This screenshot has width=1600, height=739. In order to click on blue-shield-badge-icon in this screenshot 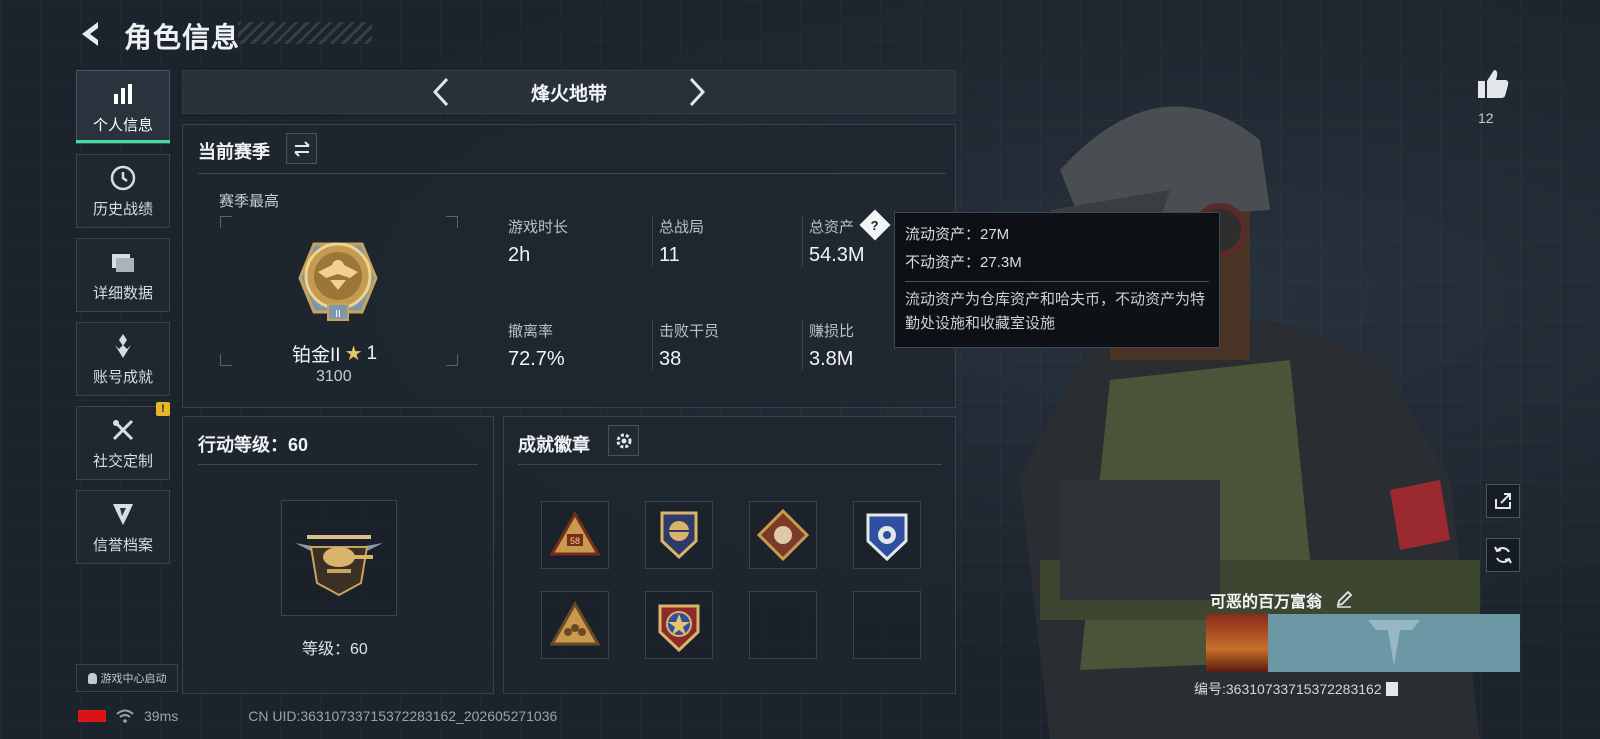, I will do `click(887, 537)`.